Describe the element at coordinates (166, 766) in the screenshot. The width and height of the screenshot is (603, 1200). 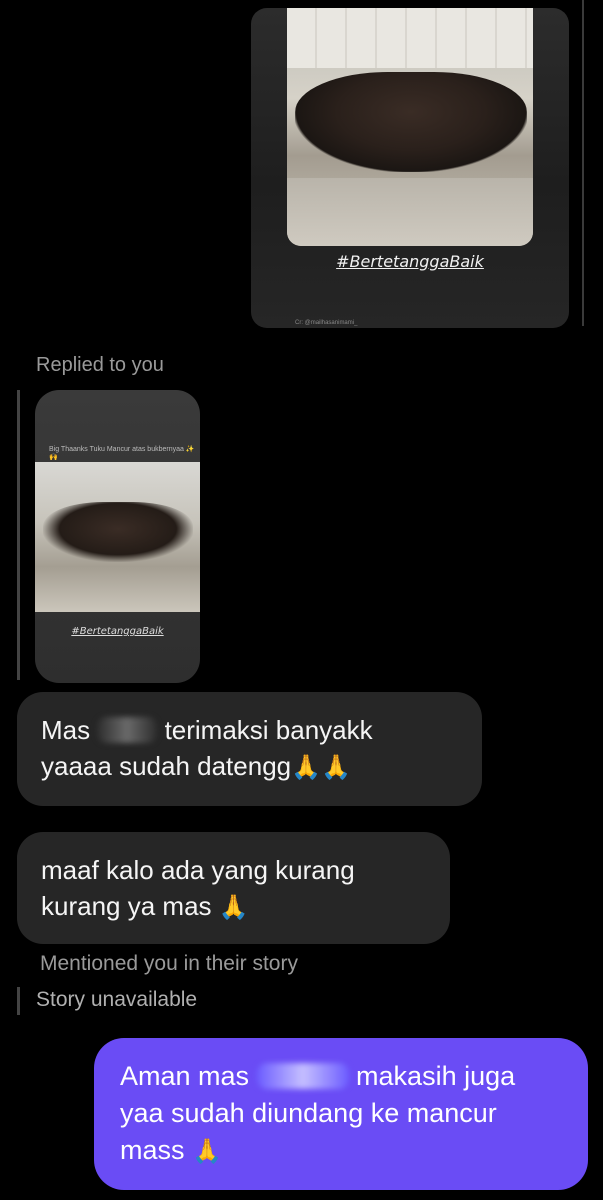
I see `message-text: yaaaa sudah datengg` at that location.